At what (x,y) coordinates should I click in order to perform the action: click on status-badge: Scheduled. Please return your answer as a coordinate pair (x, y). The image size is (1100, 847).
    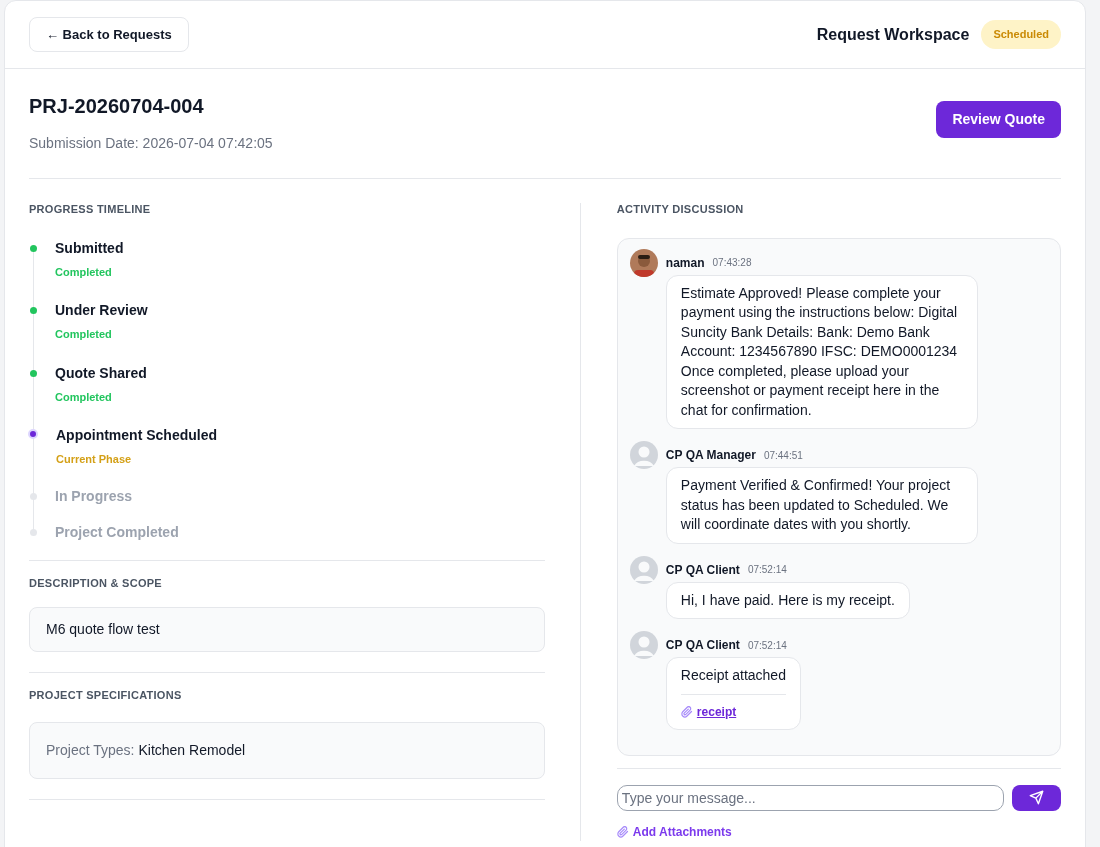
    Looking at the image, I should click on (1021, 34).